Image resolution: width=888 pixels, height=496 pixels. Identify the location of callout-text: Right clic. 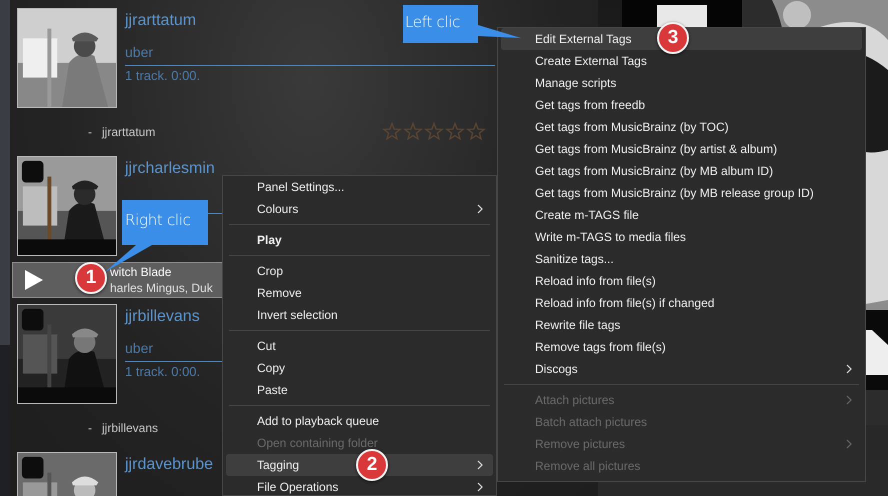
(158, 220).